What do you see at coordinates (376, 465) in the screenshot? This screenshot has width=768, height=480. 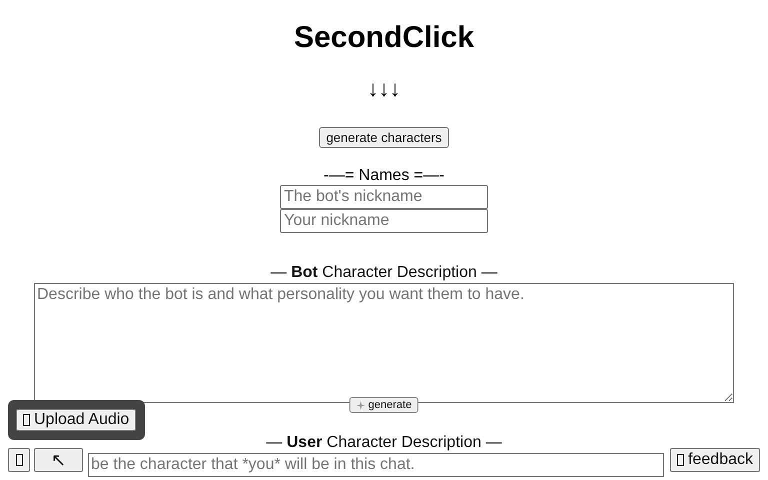 I see `description-field: be the character that *you* will be in this chat.` at bounding box center [376, 465].